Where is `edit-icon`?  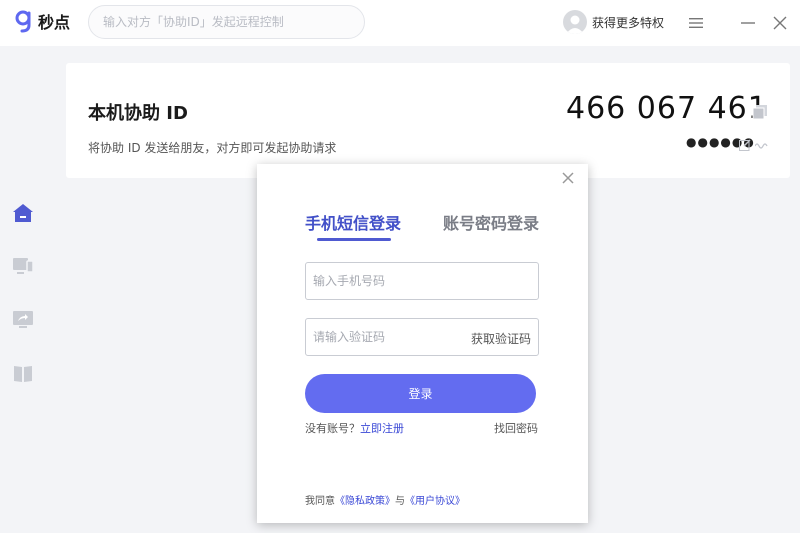
edit-icon is located at coordinates (745, 145).